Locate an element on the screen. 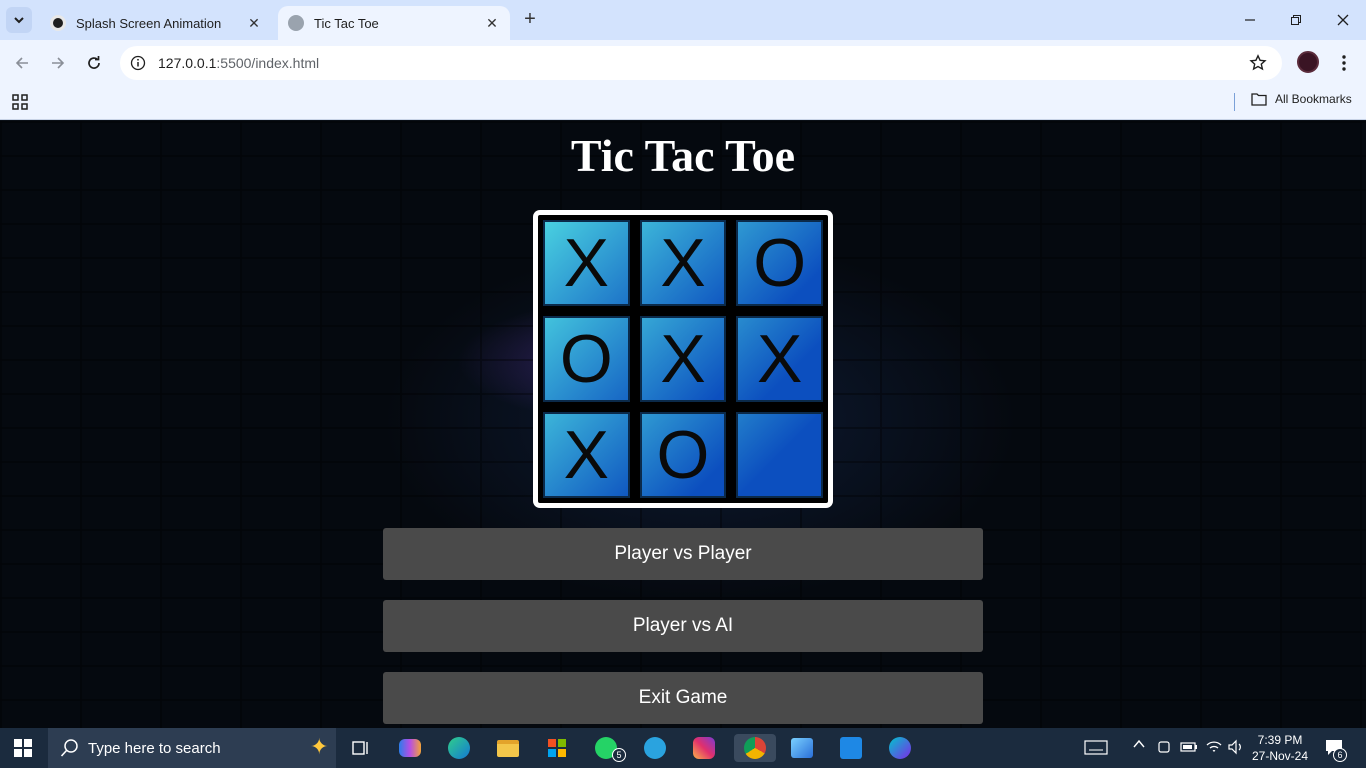 This screenshot has height=768, width=1366. minimize-button is located at coordinates (1250, 20).